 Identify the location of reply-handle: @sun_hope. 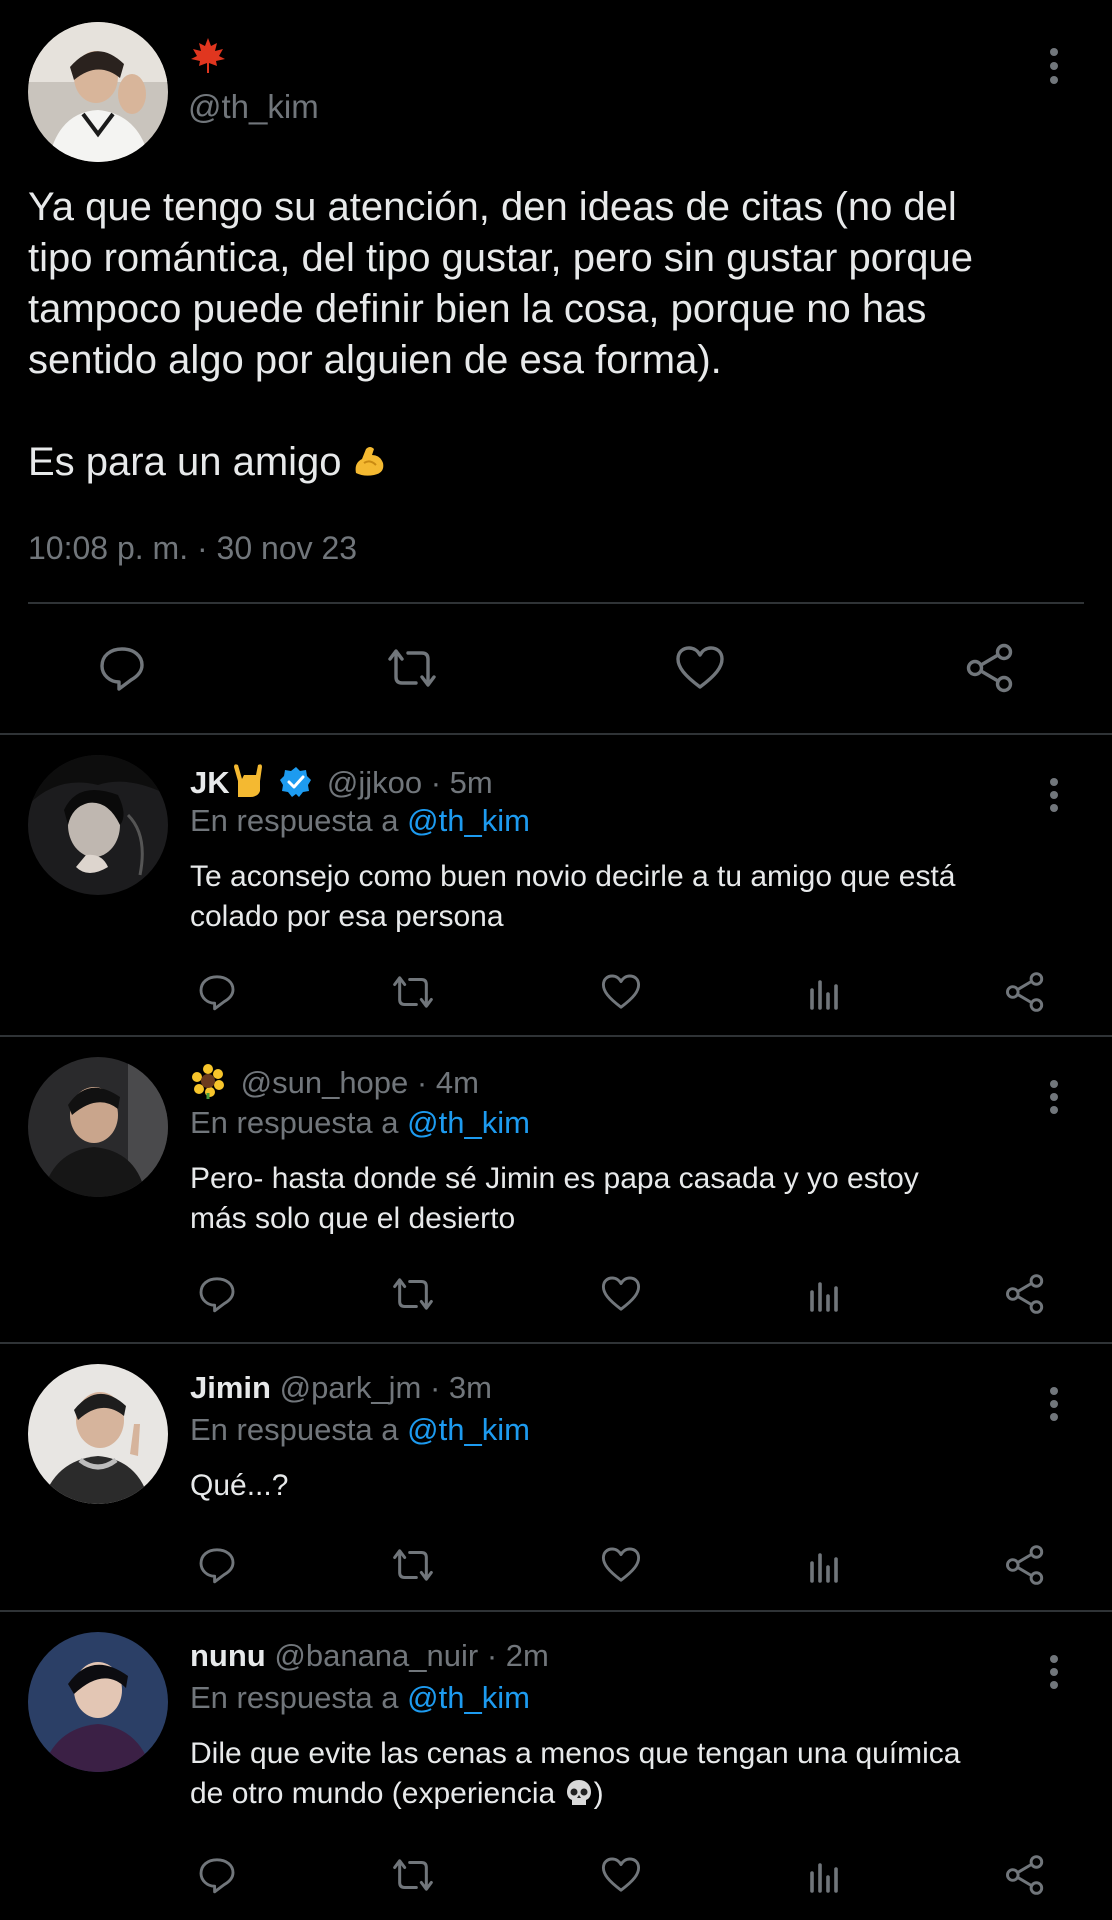
(325, 1082).